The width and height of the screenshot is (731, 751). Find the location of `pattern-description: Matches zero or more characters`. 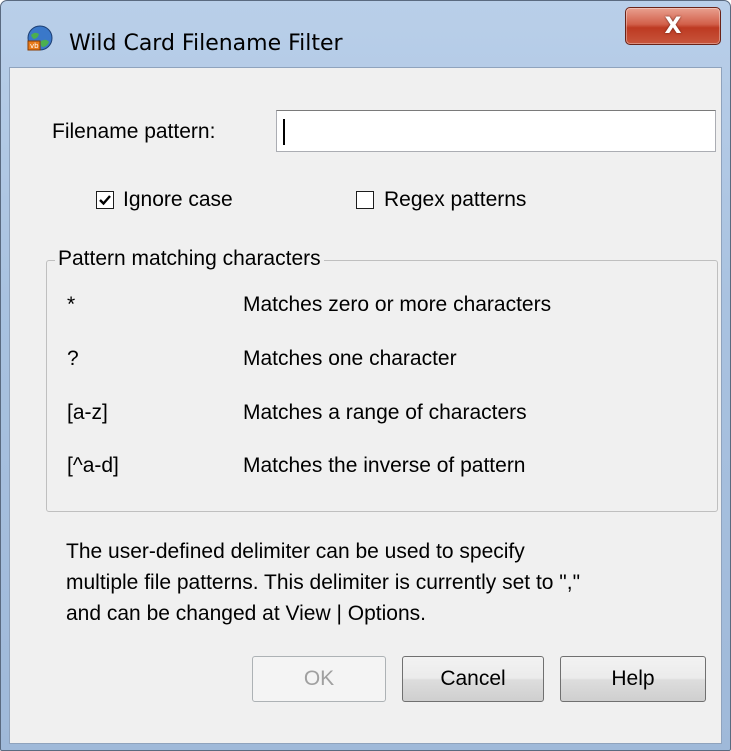

pattern-description: Matches zero or more characters is located at coordinates (397, 304).